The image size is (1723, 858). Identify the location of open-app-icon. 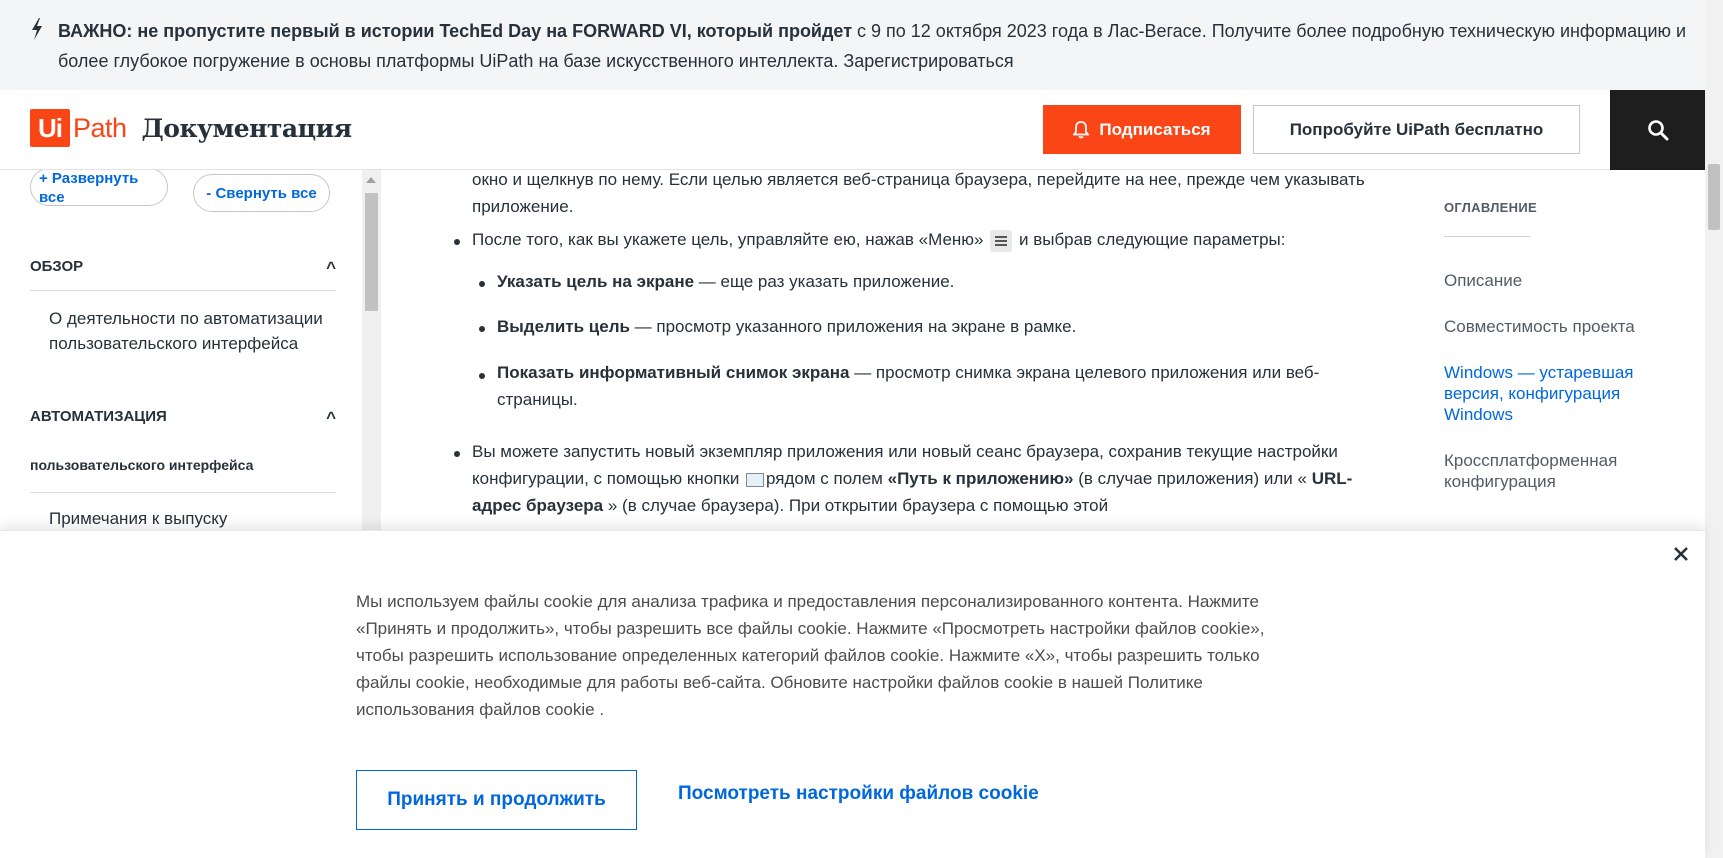
(755, 479).